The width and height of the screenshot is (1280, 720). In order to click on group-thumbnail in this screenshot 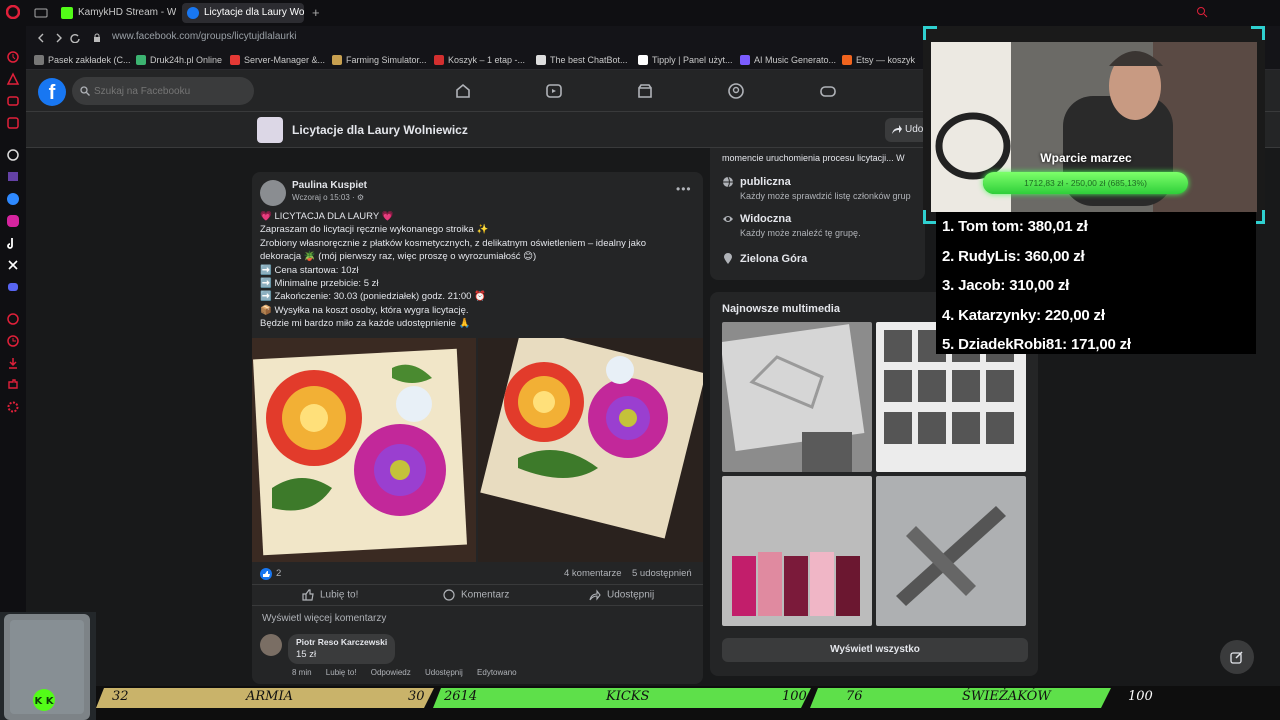, I will do `click(270, 130)`.